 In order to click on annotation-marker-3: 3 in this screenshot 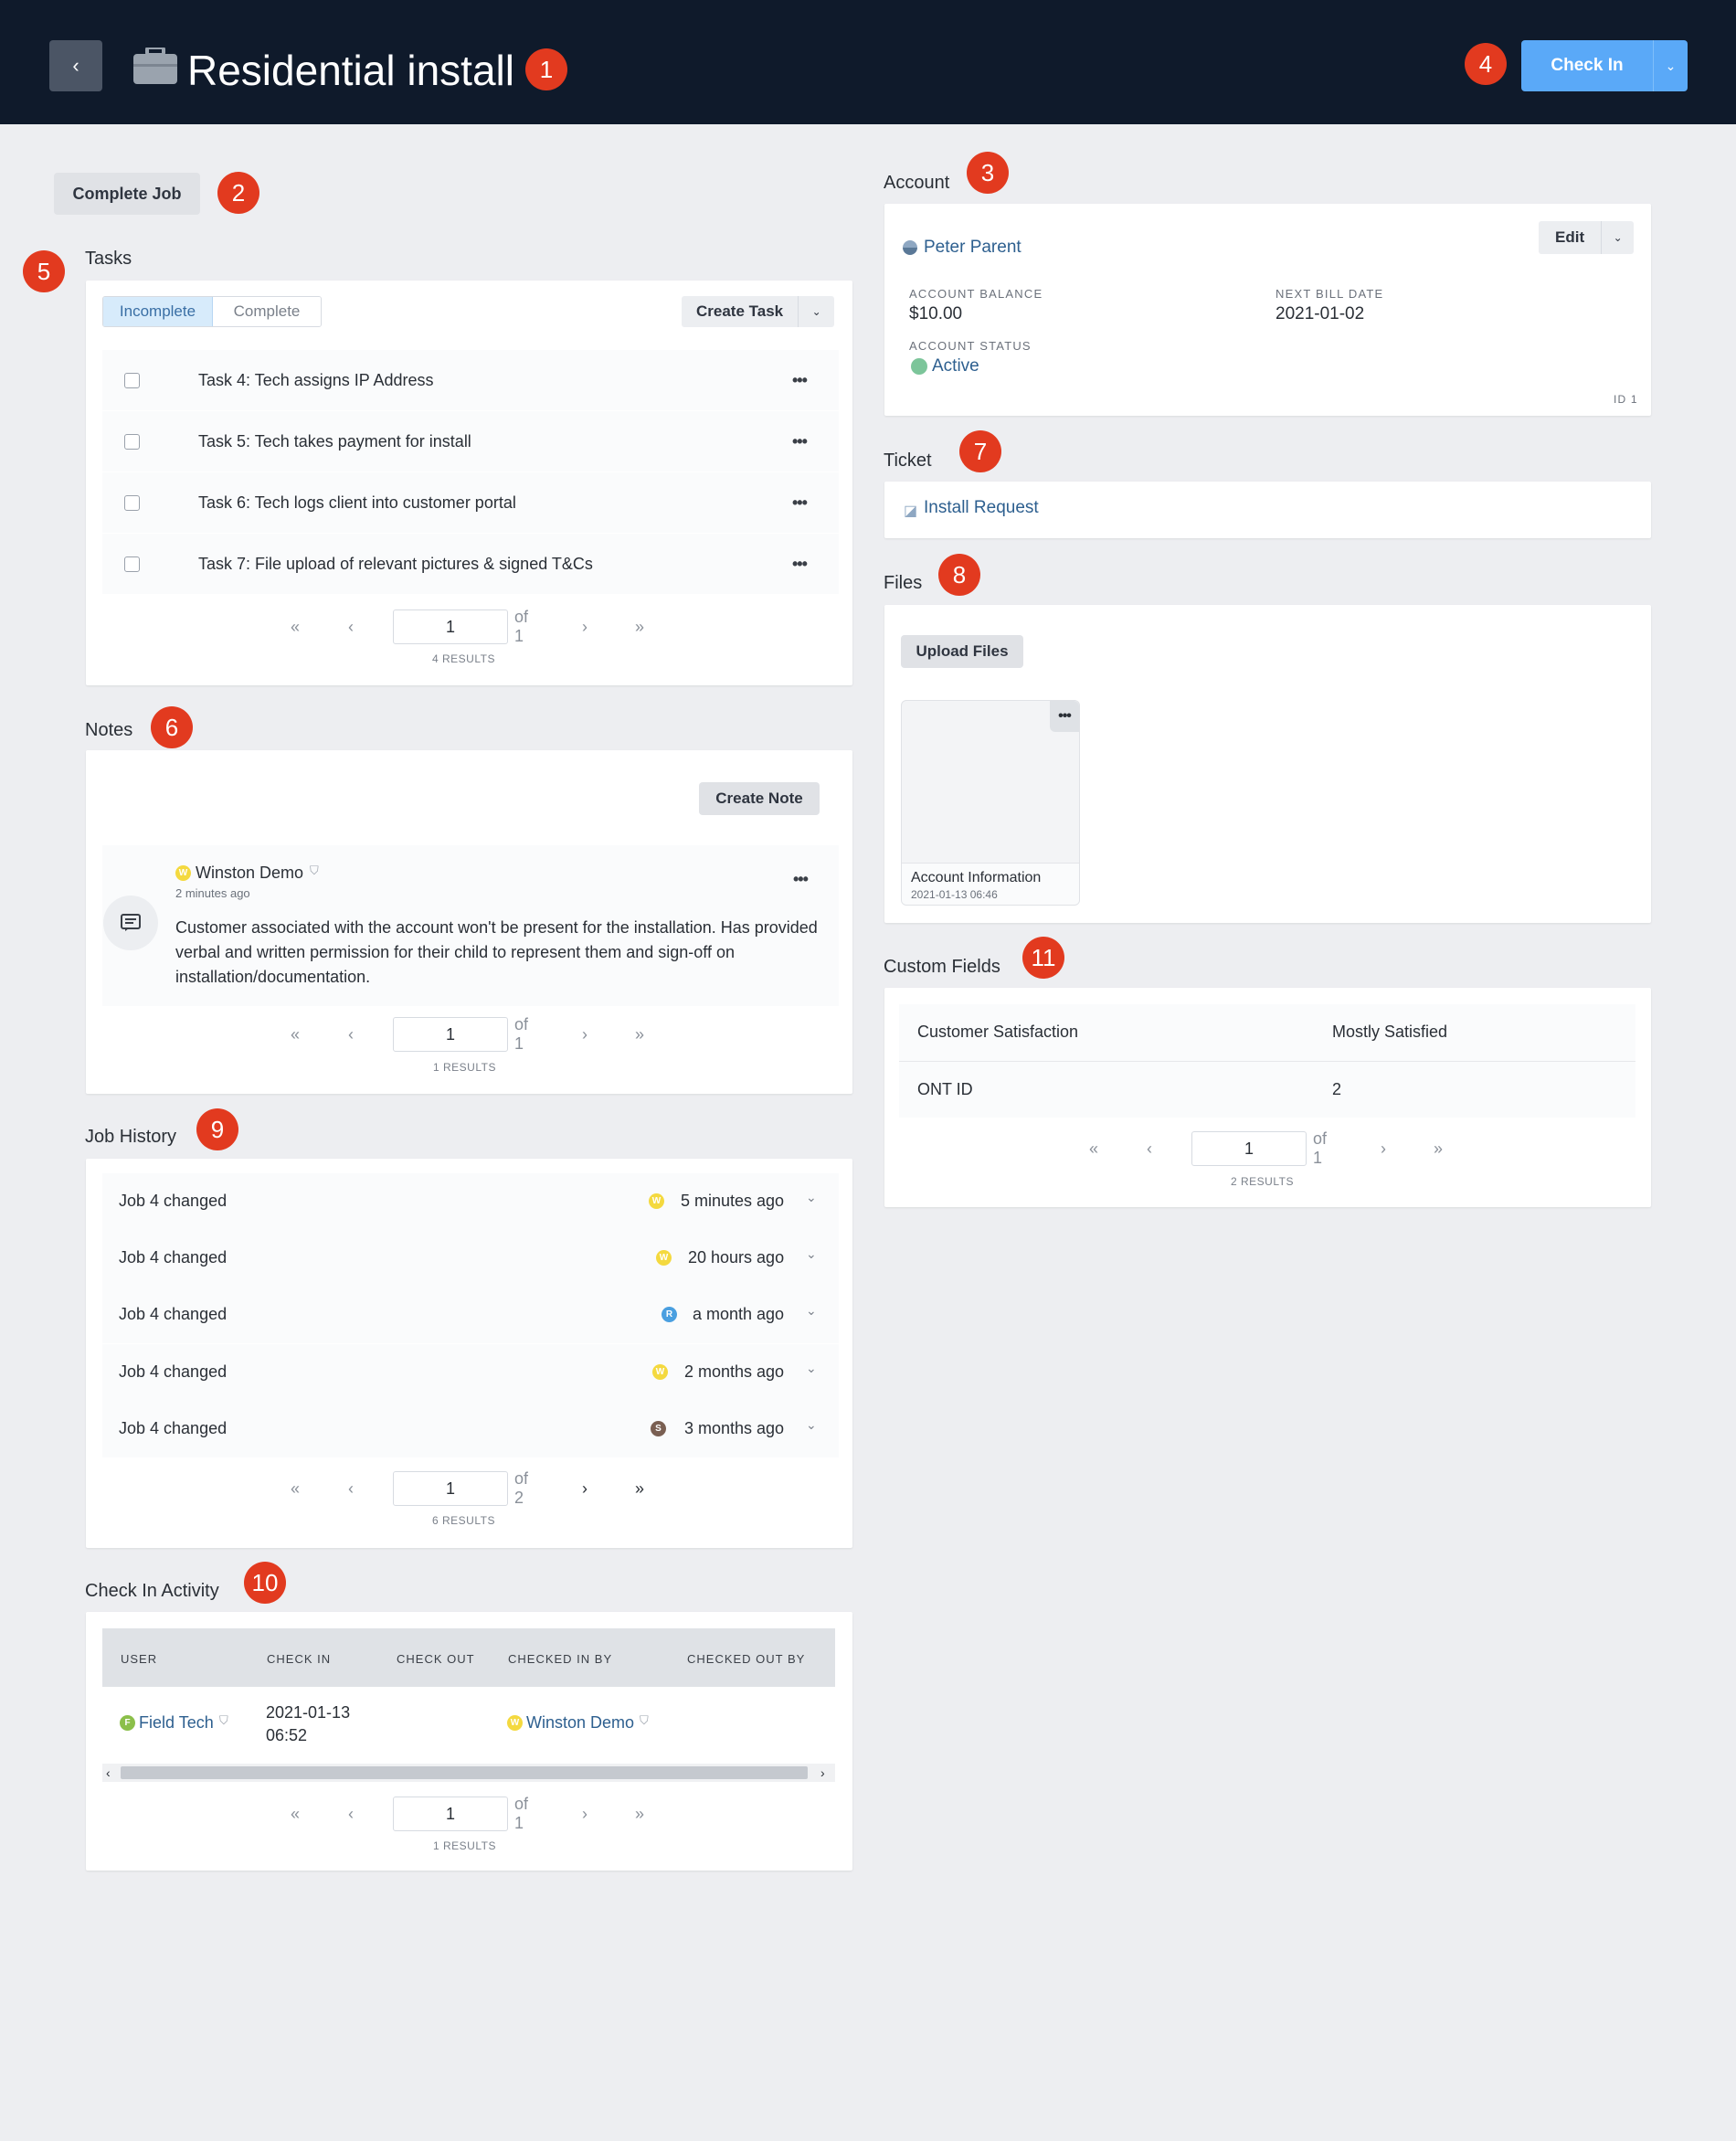, I will do `click(988, 173)`.